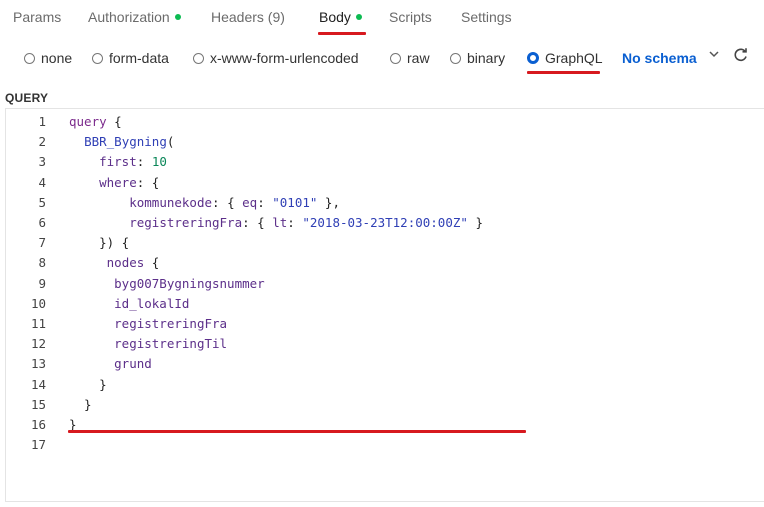  Describe the element at coordinates (95, 121) in the screenshot. I see `code-text: query {` at that location.